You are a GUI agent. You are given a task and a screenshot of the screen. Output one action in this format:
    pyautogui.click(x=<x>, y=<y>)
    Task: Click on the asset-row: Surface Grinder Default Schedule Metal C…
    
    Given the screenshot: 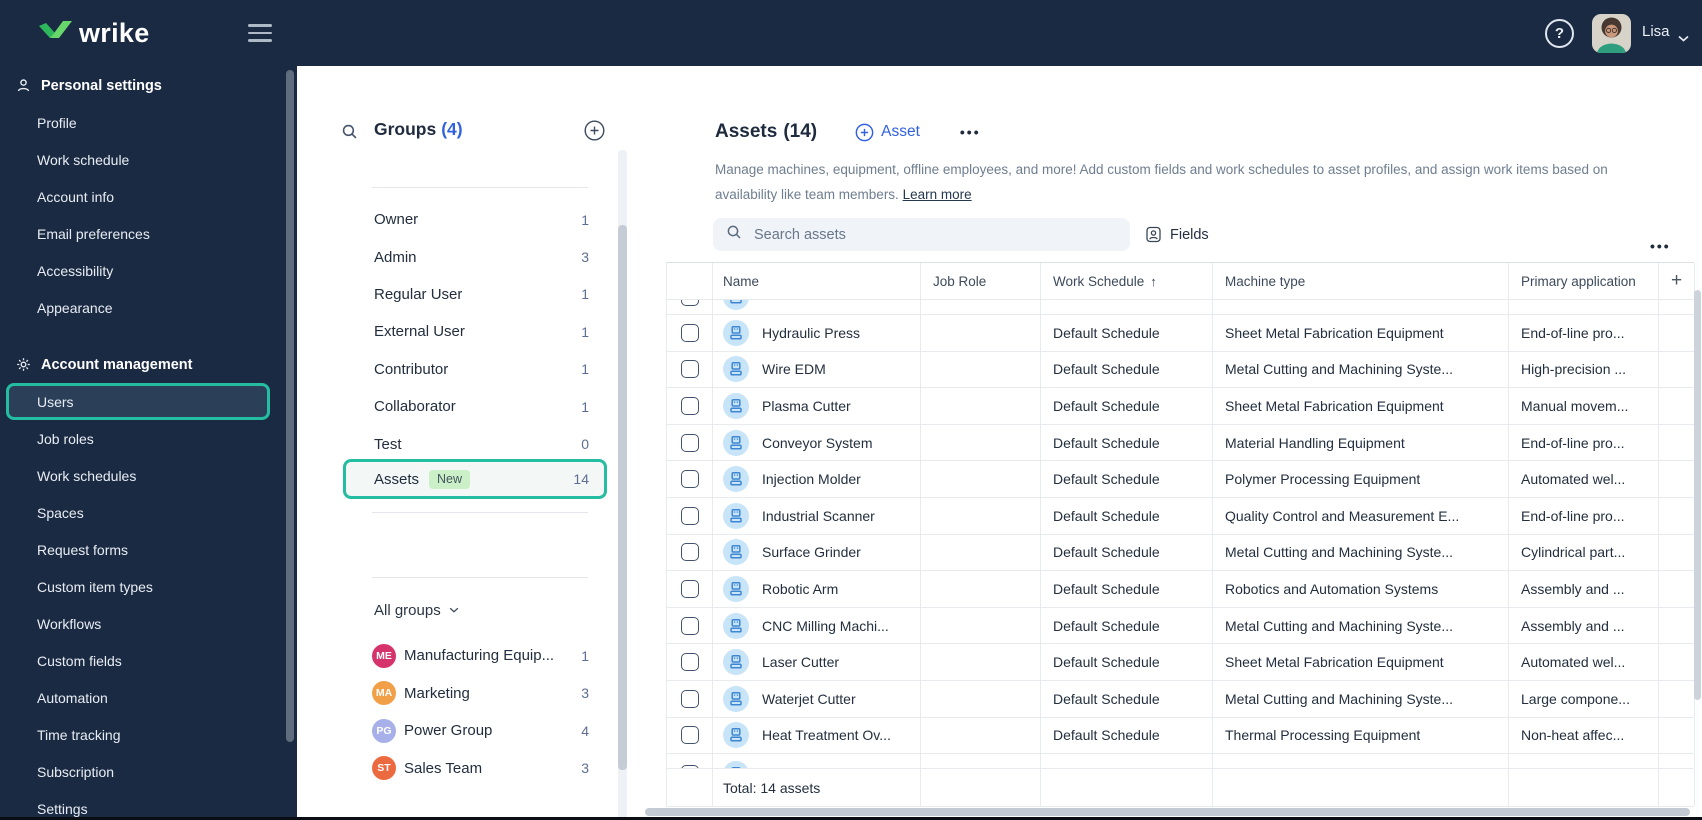 What is the action you would take?
    pyautogui.click(x=1181, y=553)
    